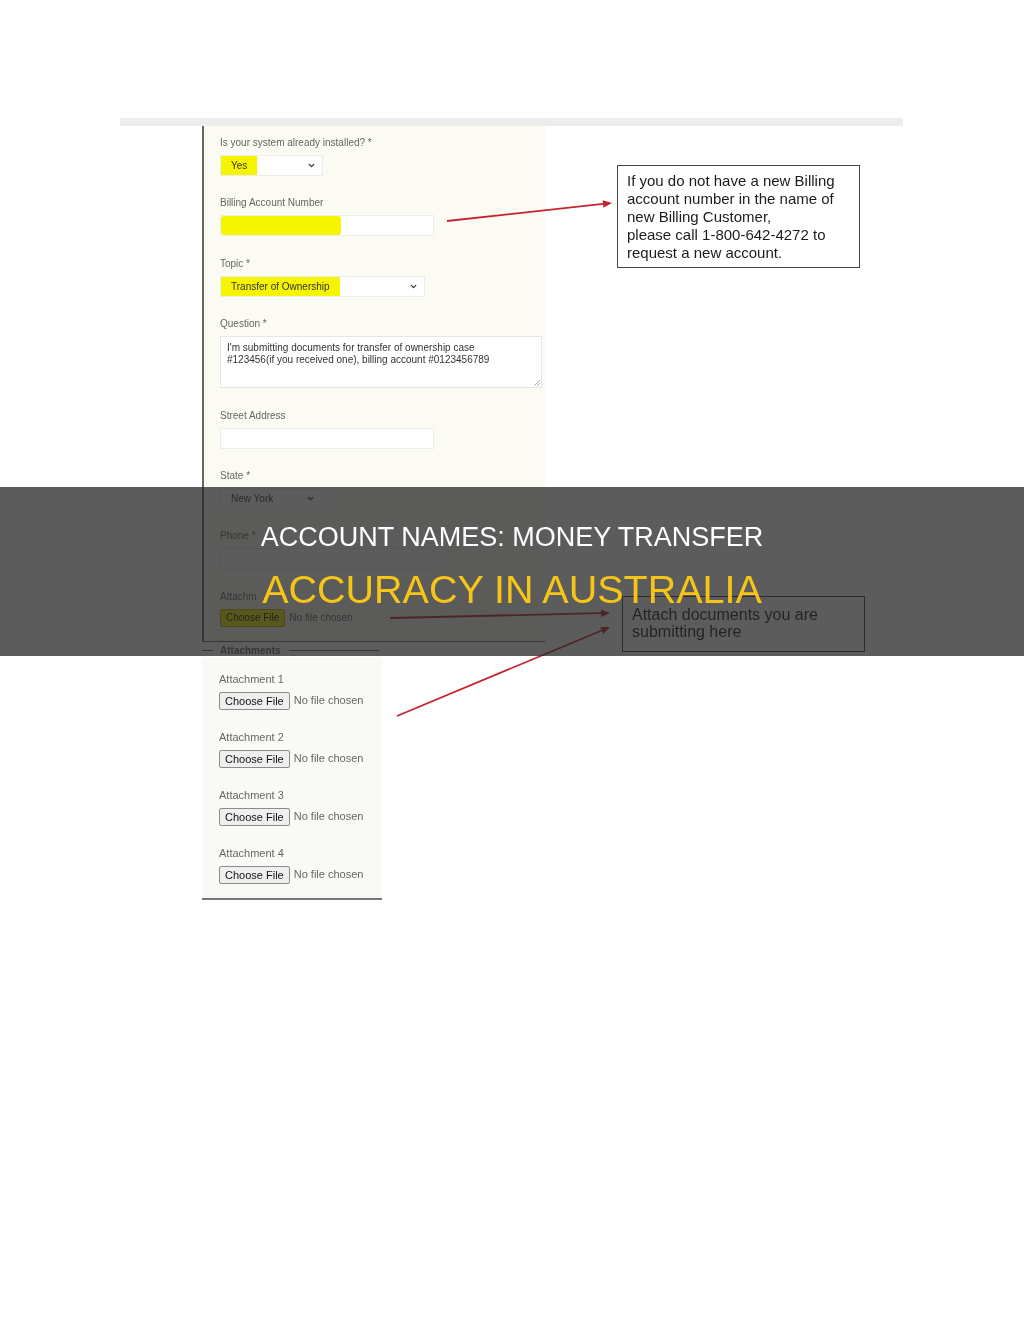  Describe the element at coordinates (311, 165) in the screenshot. I see `chevron-down-icon` at that location.